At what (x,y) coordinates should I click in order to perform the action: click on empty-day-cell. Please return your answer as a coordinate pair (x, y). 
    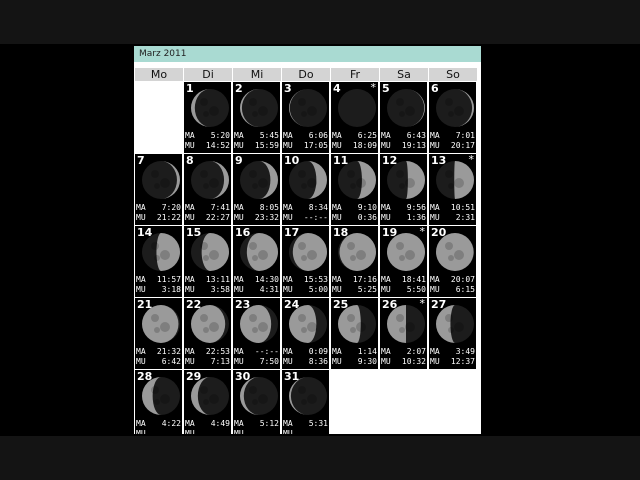
    Looking at the image, I should click on (158, 117).